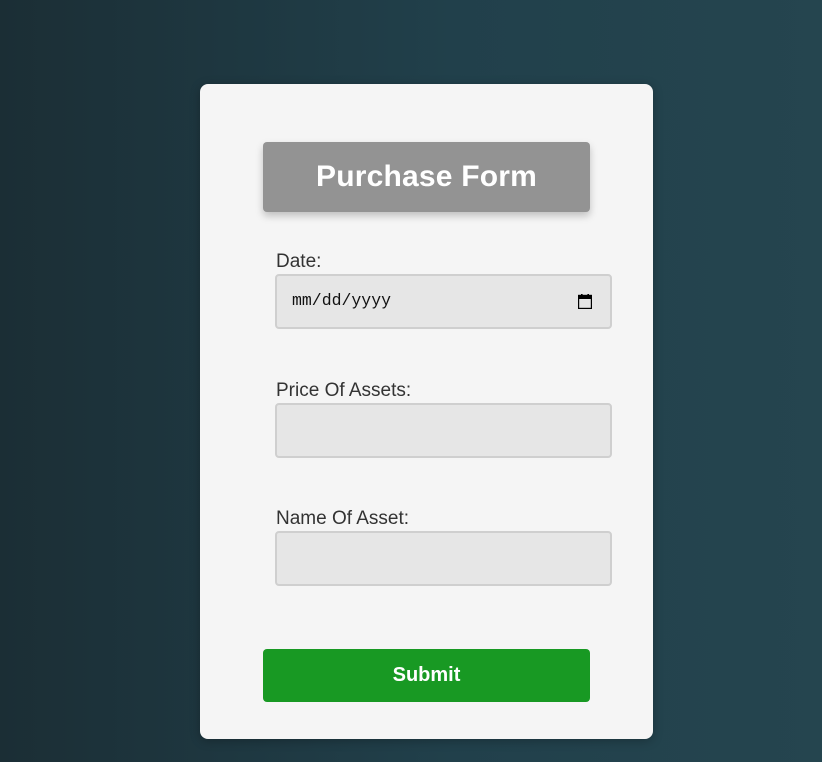 The height and width of the screenshot is (762, 822). Describe the element at coordinates (344, 390) in the screenshot. I see `price-of-assets-label: Price Of Assets:` at that location.